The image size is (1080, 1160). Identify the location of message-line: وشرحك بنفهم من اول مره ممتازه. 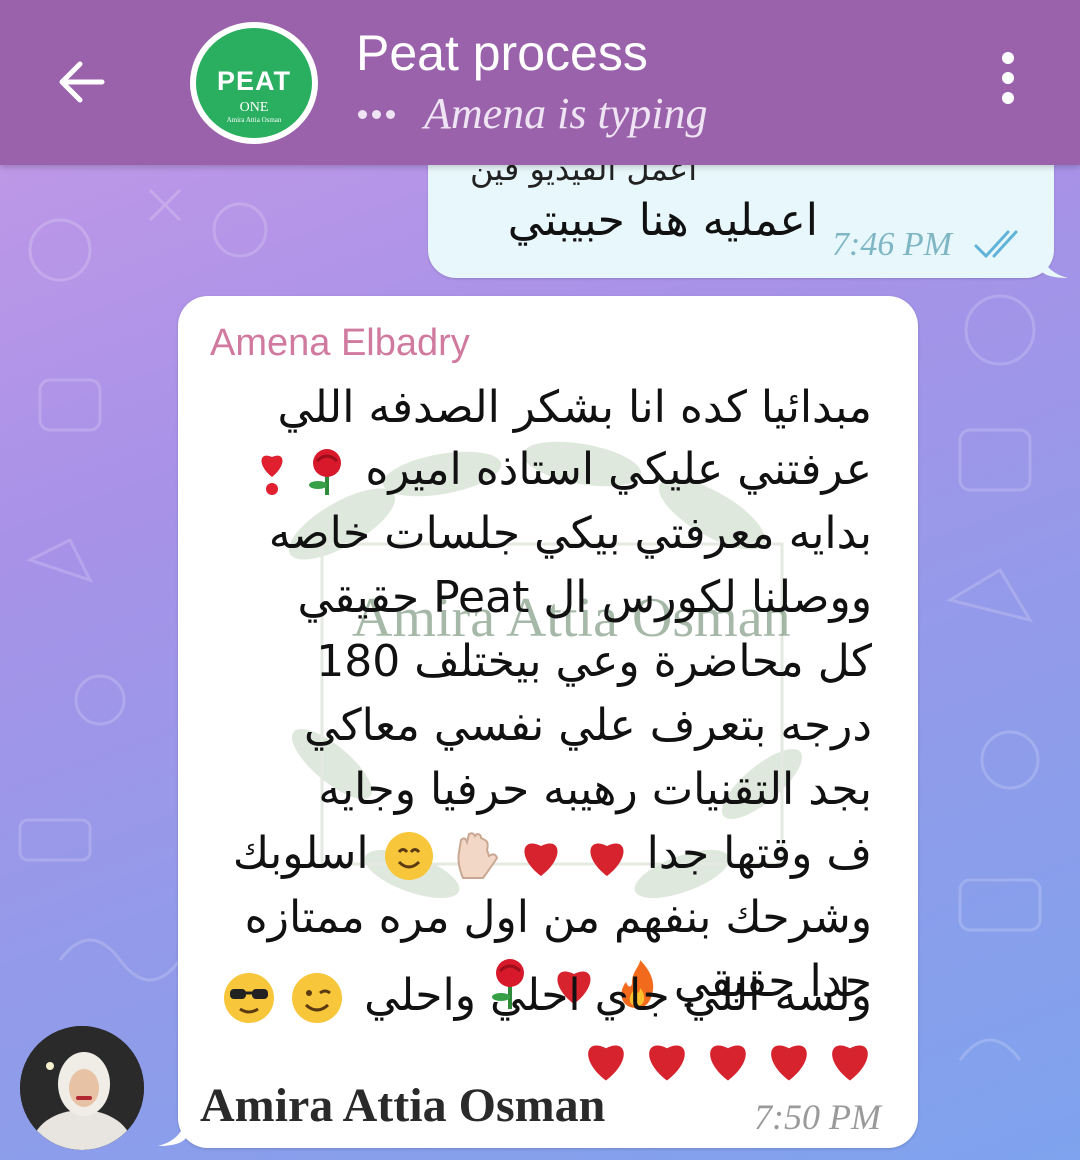
(558, 917).